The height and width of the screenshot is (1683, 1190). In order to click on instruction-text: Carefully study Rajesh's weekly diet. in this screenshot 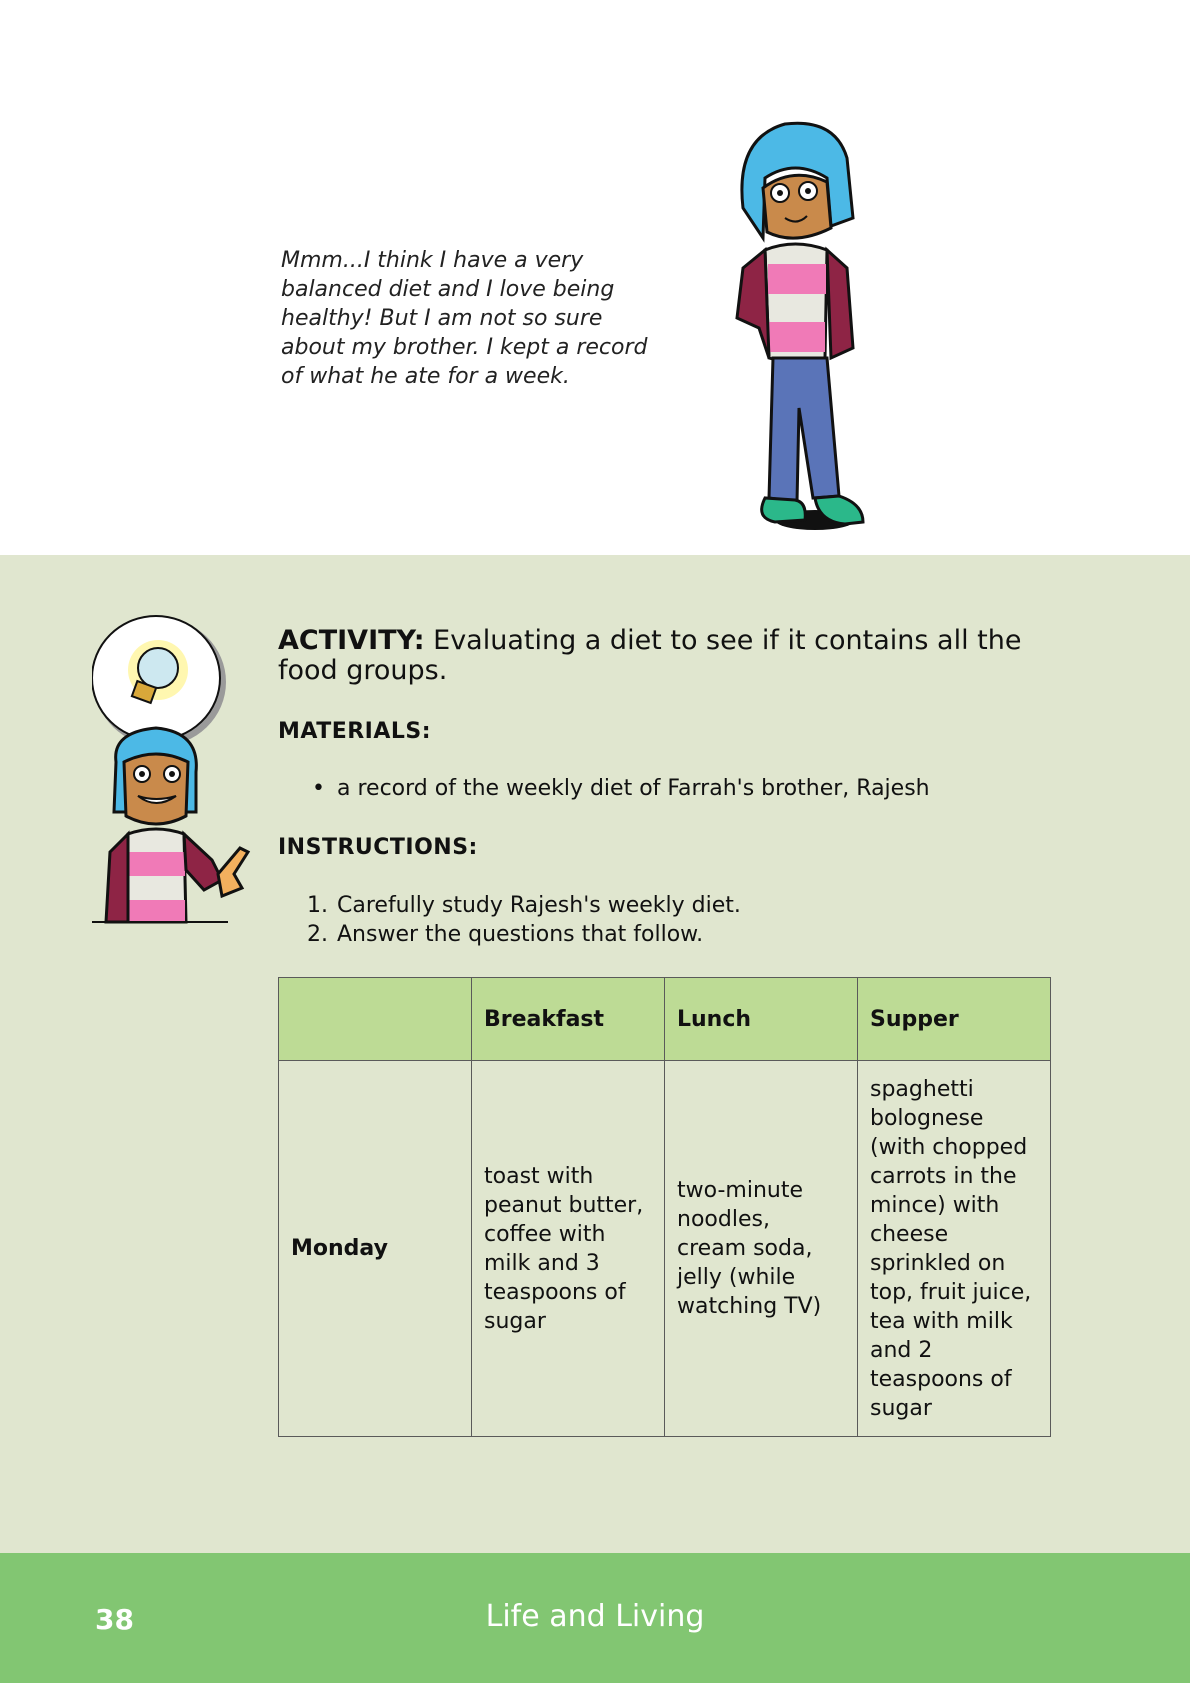, I will do `click(539, 905)`.